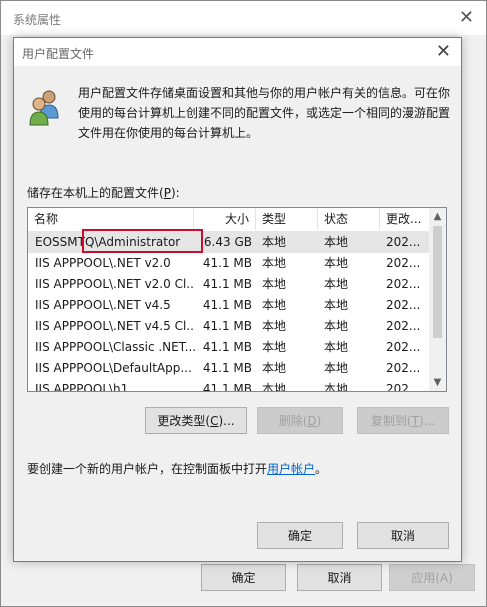 Image resolution: width=487 pixels, height=607 pixels. Describe the element at coordinates (243, 577) in the screenshot. I see `outer-ok-button: 确定` at that location.